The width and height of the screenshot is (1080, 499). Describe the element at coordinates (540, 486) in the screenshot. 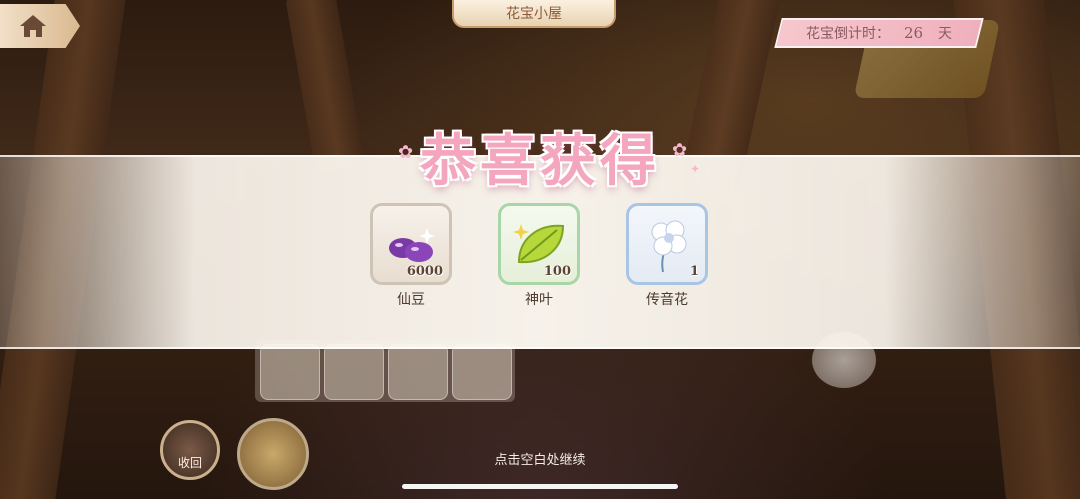

I see `system-home-indicator` at that location.